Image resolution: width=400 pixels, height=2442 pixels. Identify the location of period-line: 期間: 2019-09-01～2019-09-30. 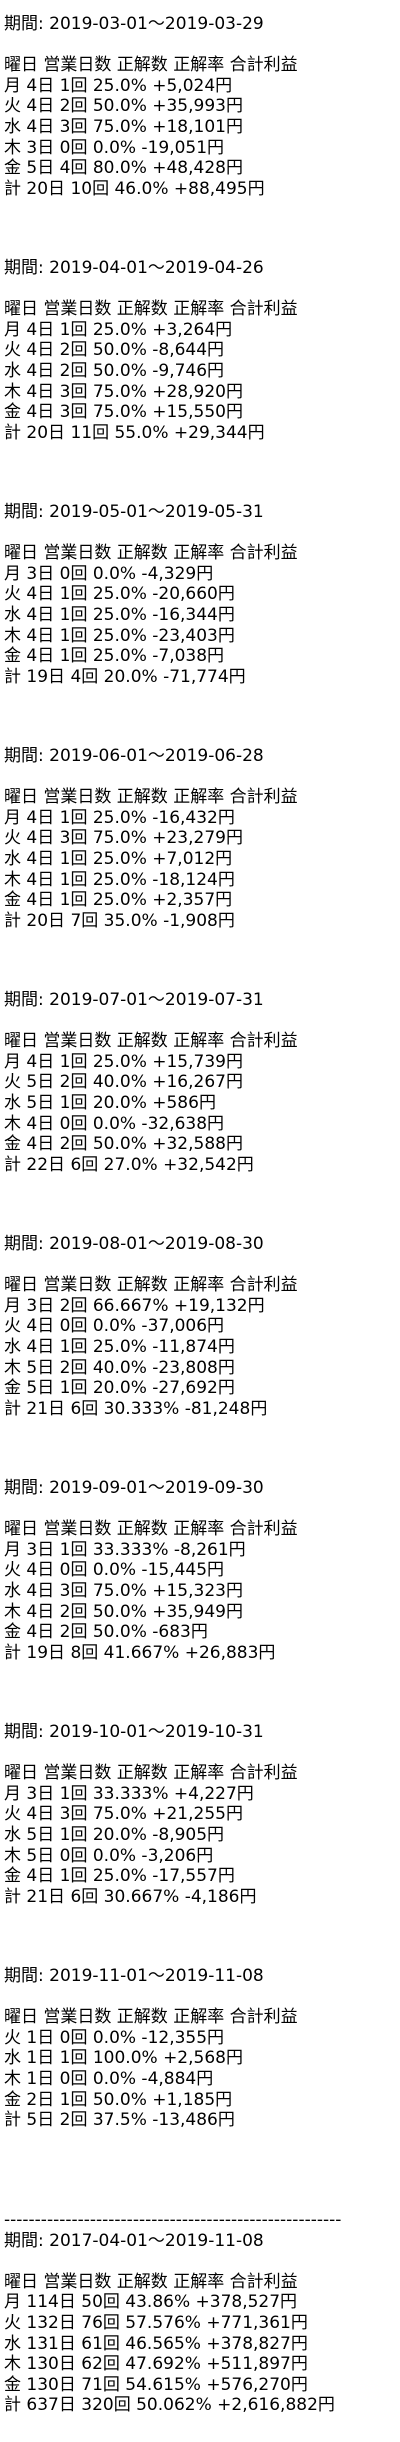
(200, 1488).